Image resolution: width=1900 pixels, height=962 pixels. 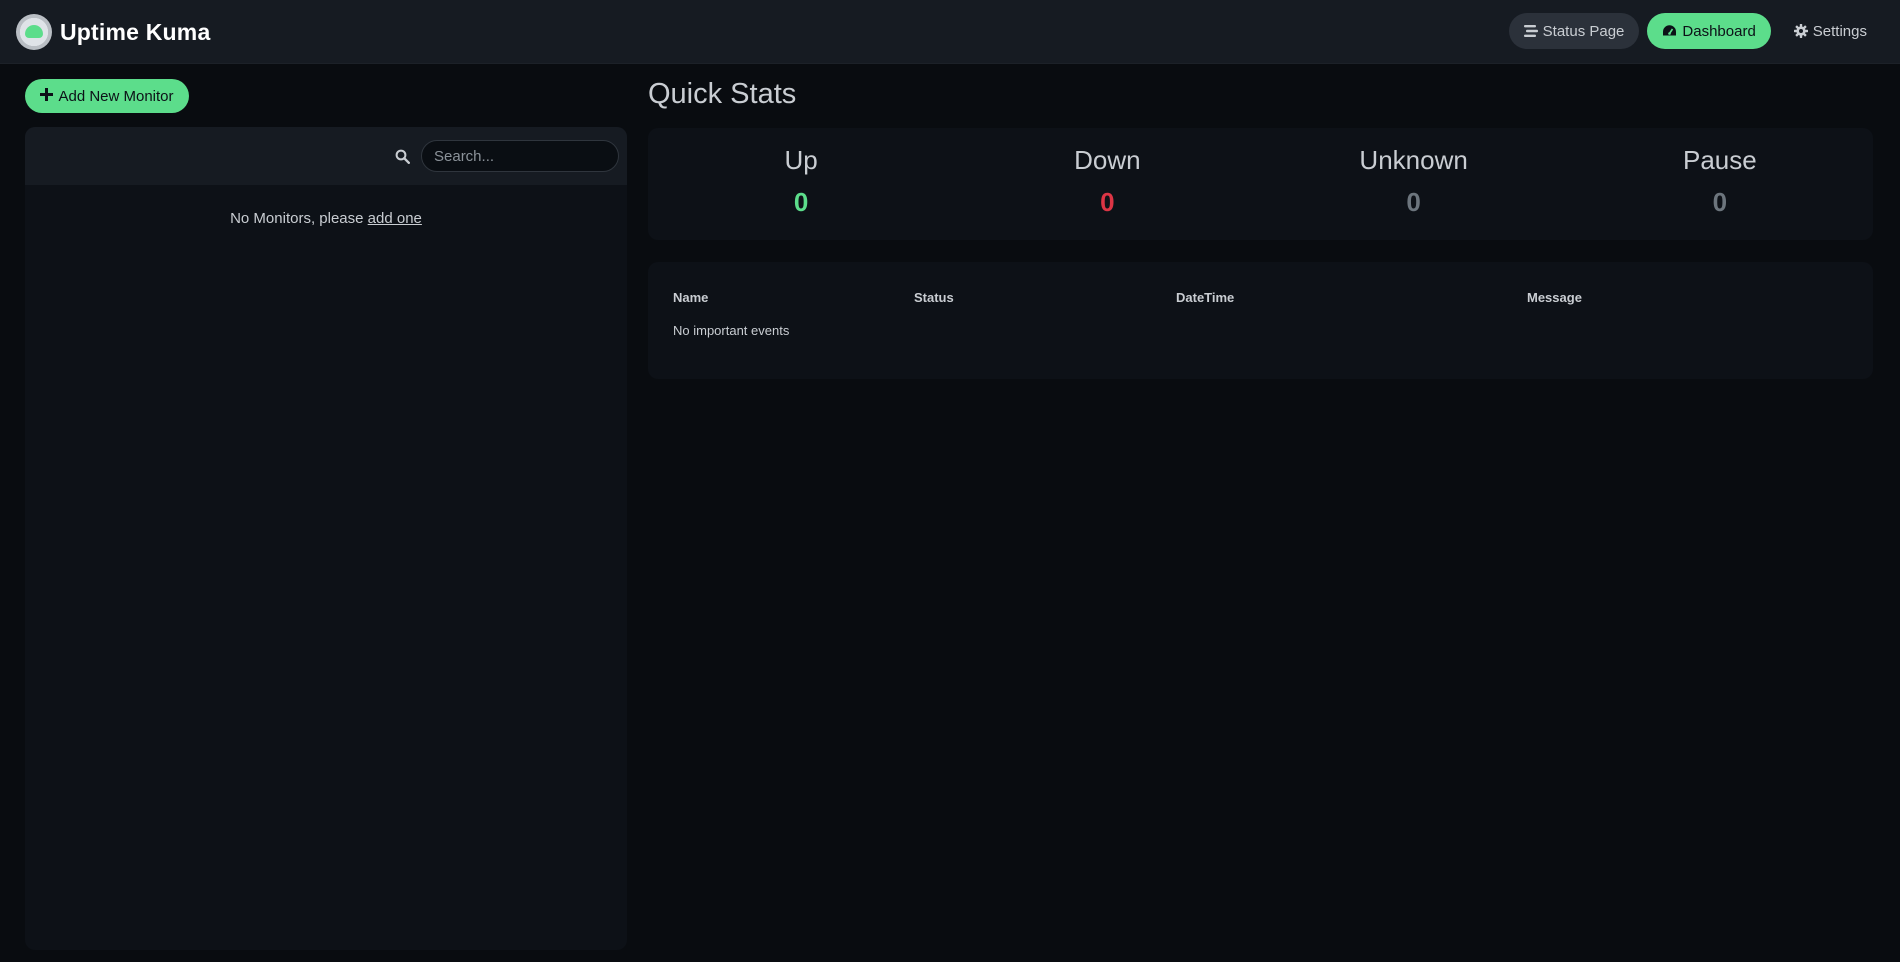 I want to click on empty-monitors-text: No Monitors, please, so click(x=299, y=218).